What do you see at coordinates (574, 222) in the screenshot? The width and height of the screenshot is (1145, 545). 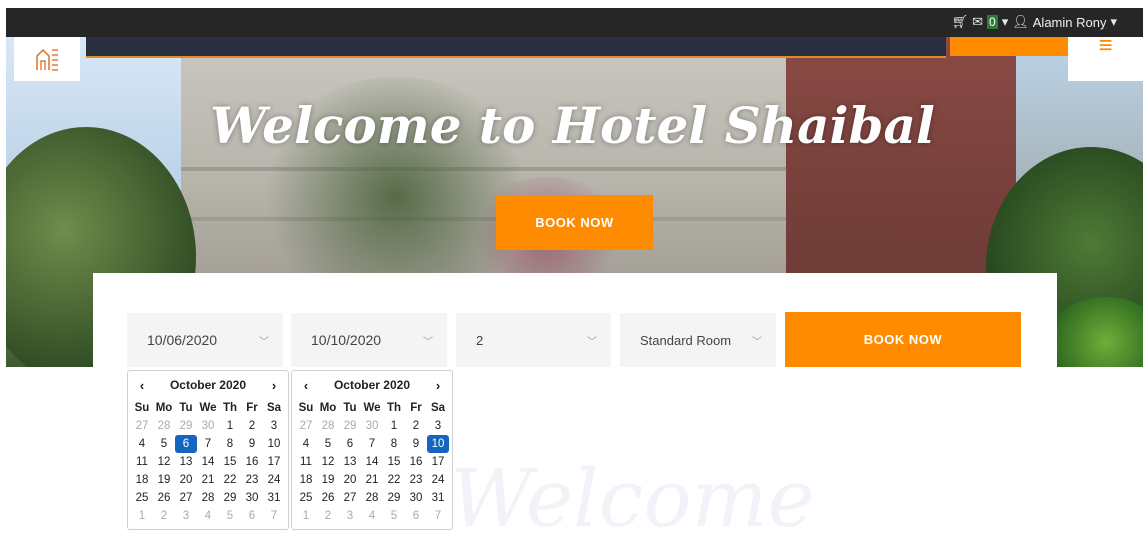 I see `hero-book-now-button: BOOK NOW` at bounding box center [574, 222].